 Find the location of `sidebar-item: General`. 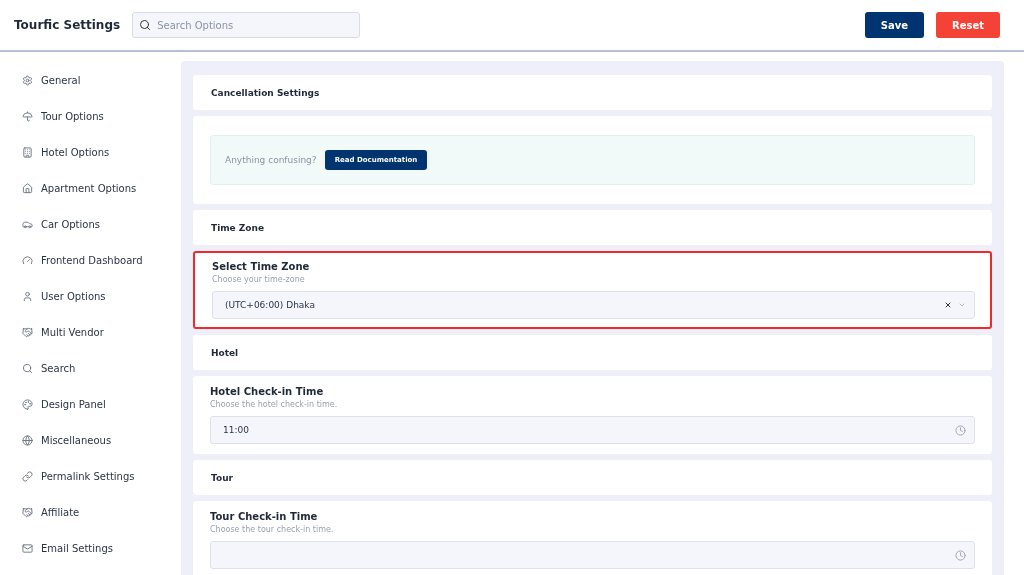

sidebar-item: General is located at coordinates (101, 80).